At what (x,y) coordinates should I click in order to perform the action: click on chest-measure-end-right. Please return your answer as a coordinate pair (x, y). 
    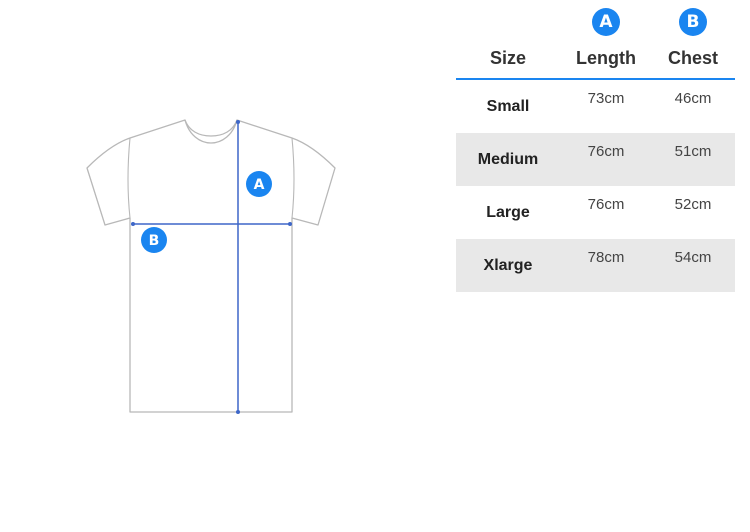
    Looking at the image, I should click on (290, 224).